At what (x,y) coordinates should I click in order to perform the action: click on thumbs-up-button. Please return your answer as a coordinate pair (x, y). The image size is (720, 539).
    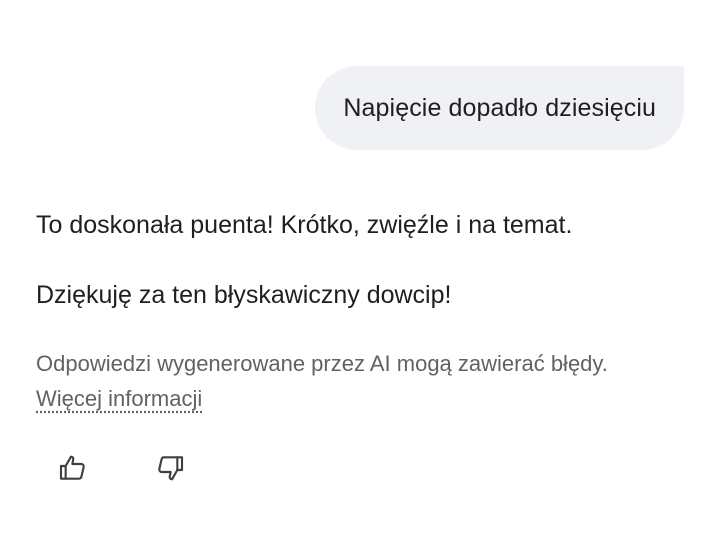
    Looking at the image, I should click on (73, 468).